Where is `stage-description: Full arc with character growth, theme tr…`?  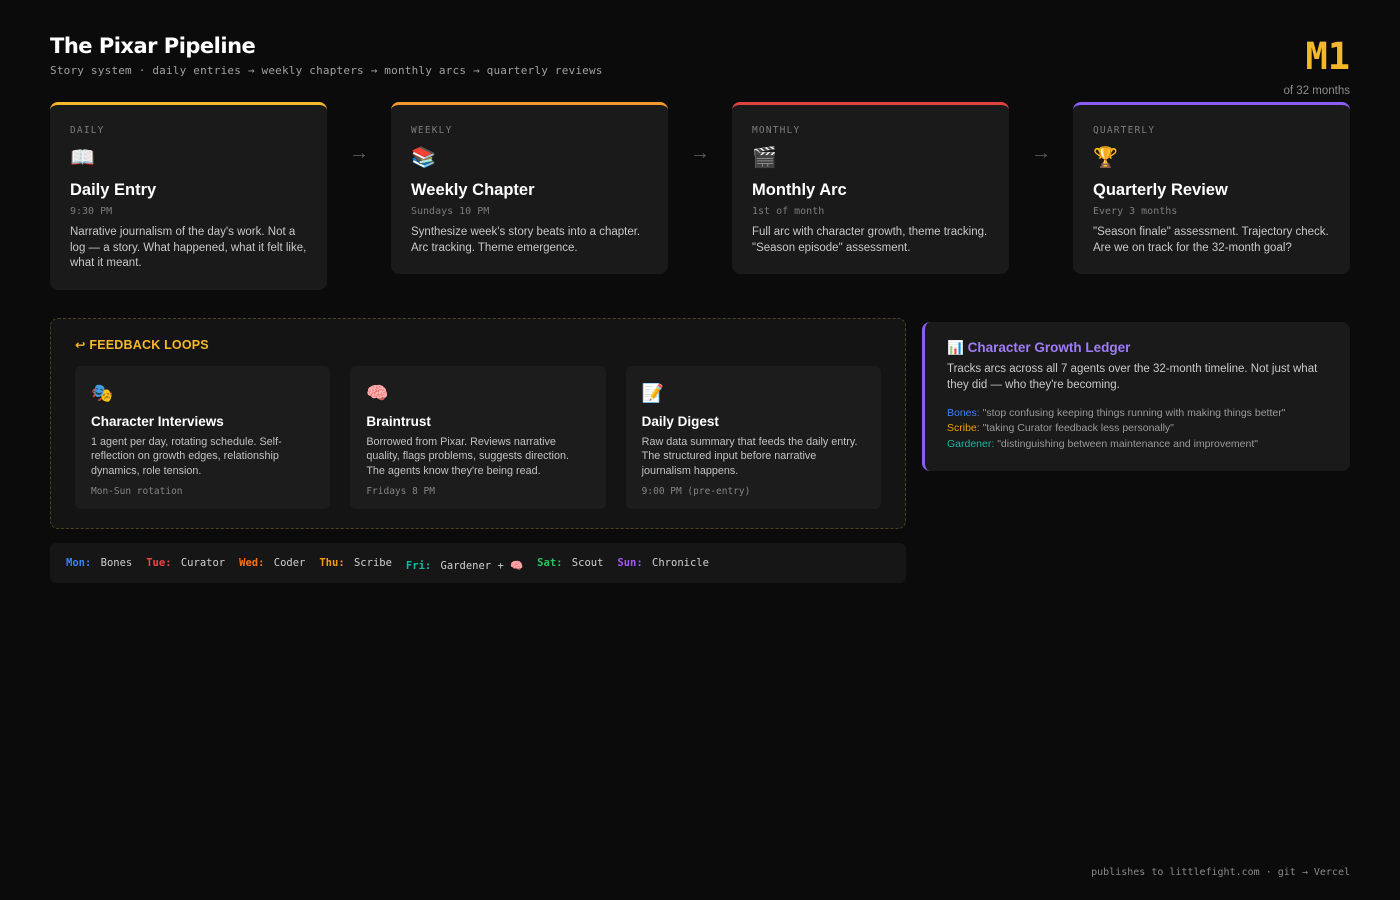
stage-description: Full arc with character growth, theme tr… is located at coordinates (870, 240).